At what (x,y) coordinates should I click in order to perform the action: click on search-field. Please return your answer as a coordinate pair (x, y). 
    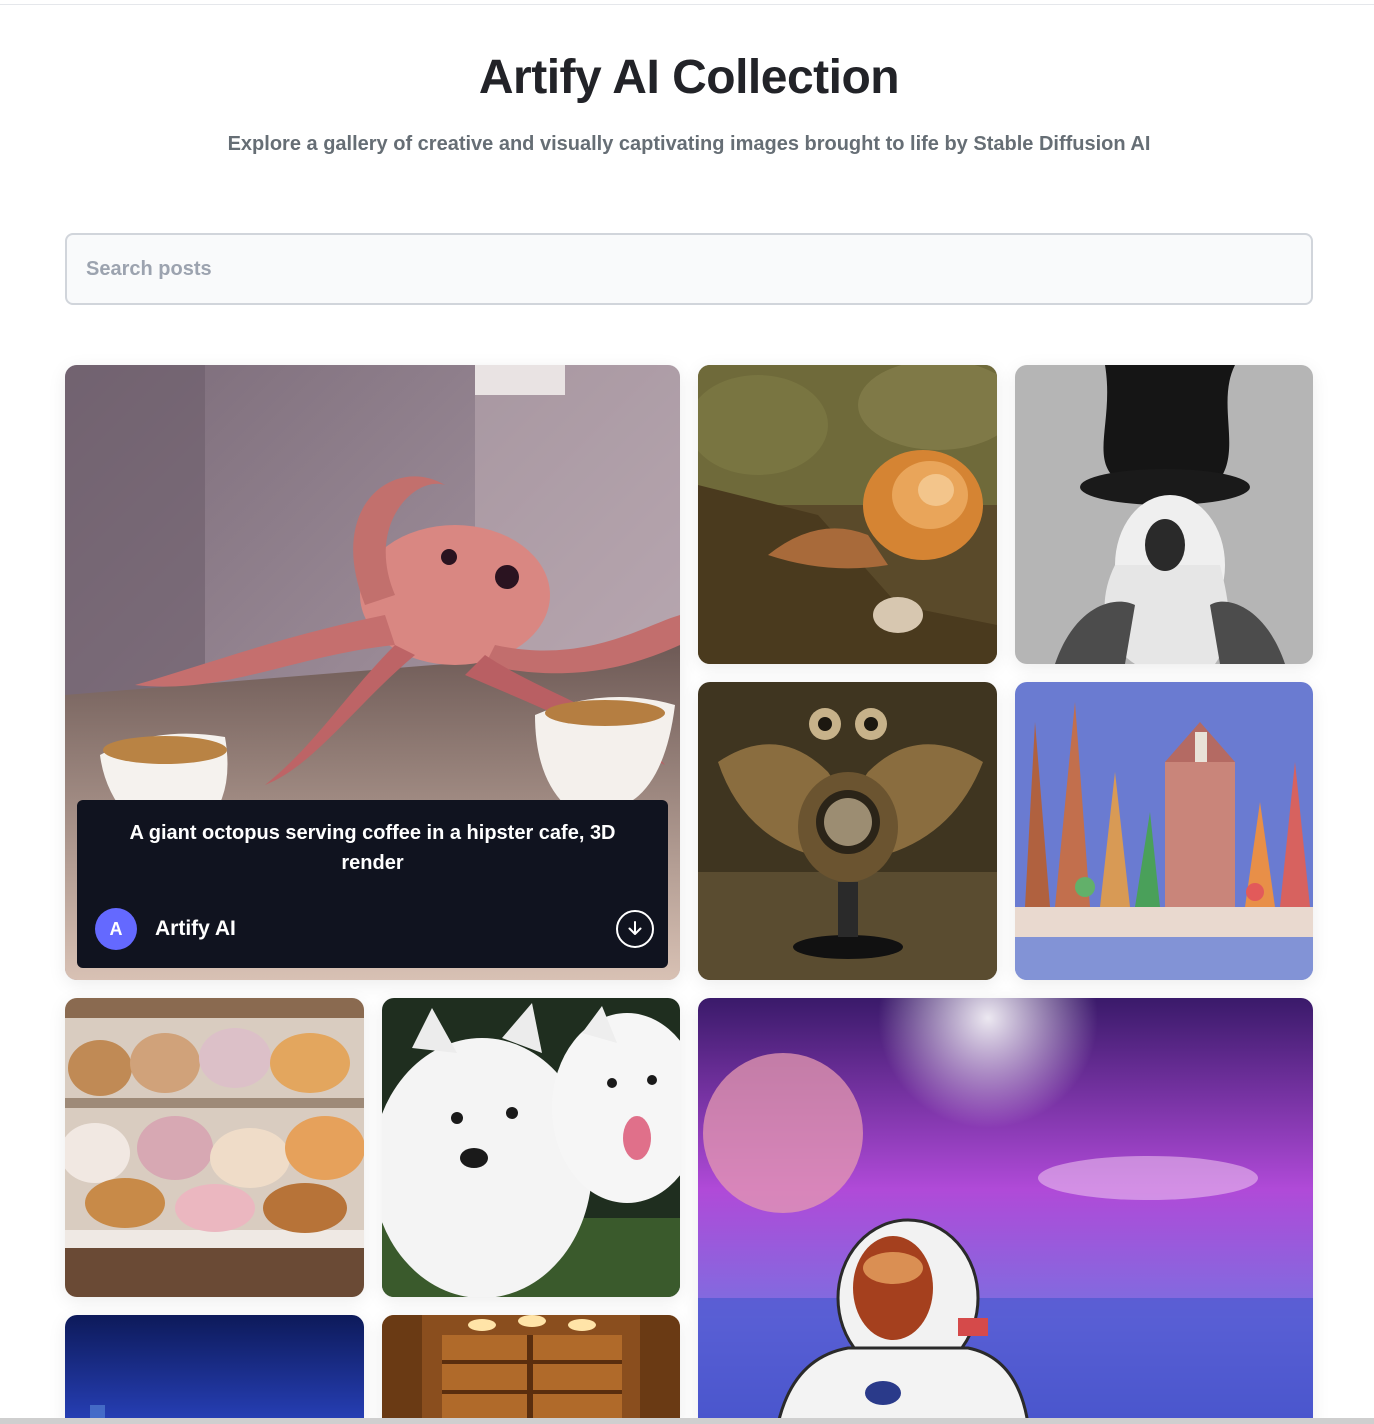
    Looking at the image, I should click on (689, 269).